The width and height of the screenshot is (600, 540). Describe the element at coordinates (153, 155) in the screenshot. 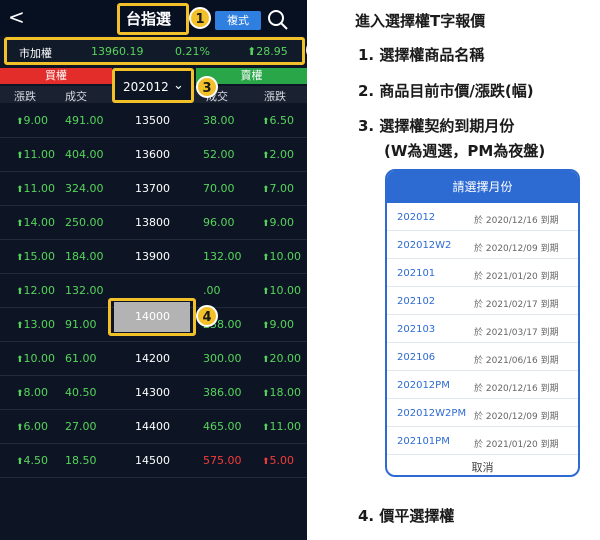

I see `option-row: ⬆11.00 404.00 13600 52.00 ⬆2.00` at that location.